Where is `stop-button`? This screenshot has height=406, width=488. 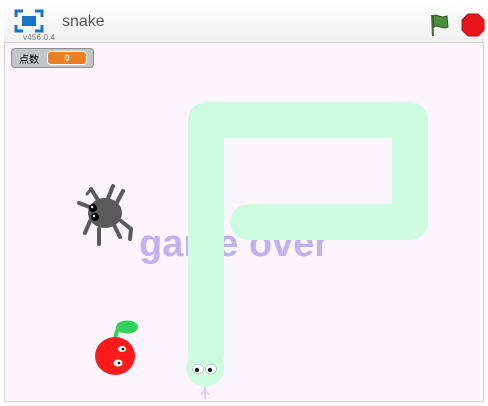
stop-button is located at coordinates (473, 25).